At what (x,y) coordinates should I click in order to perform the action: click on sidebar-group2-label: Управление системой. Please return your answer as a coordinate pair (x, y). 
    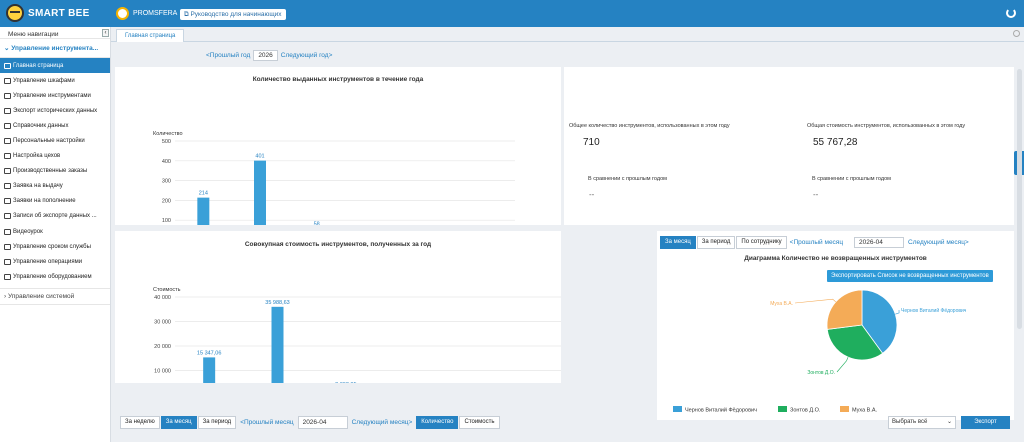
    Looking at the image, I should click on (41, 297).